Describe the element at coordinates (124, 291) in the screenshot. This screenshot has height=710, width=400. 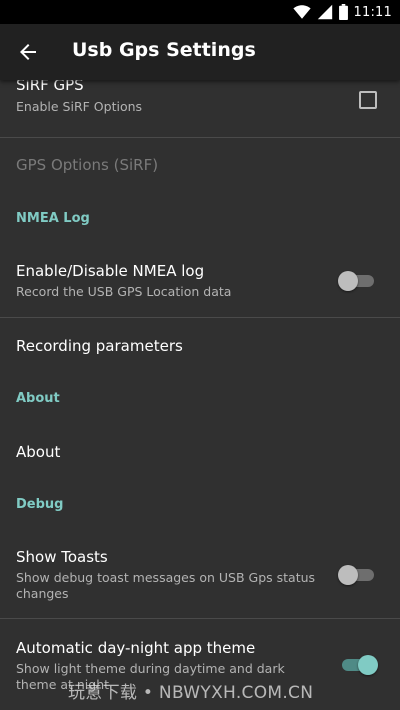
I see `pref-enable-nmea-log-summary: Record the USB GPS Location data` at that location.